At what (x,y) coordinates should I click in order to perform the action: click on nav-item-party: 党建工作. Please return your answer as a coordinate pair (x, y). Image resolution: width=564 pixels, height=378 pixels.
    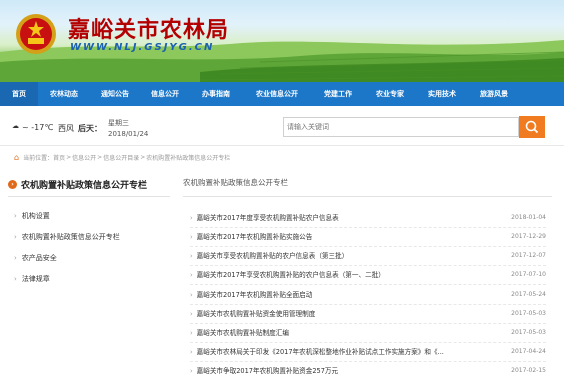
    Looking at the image, I should click on (338, 94).